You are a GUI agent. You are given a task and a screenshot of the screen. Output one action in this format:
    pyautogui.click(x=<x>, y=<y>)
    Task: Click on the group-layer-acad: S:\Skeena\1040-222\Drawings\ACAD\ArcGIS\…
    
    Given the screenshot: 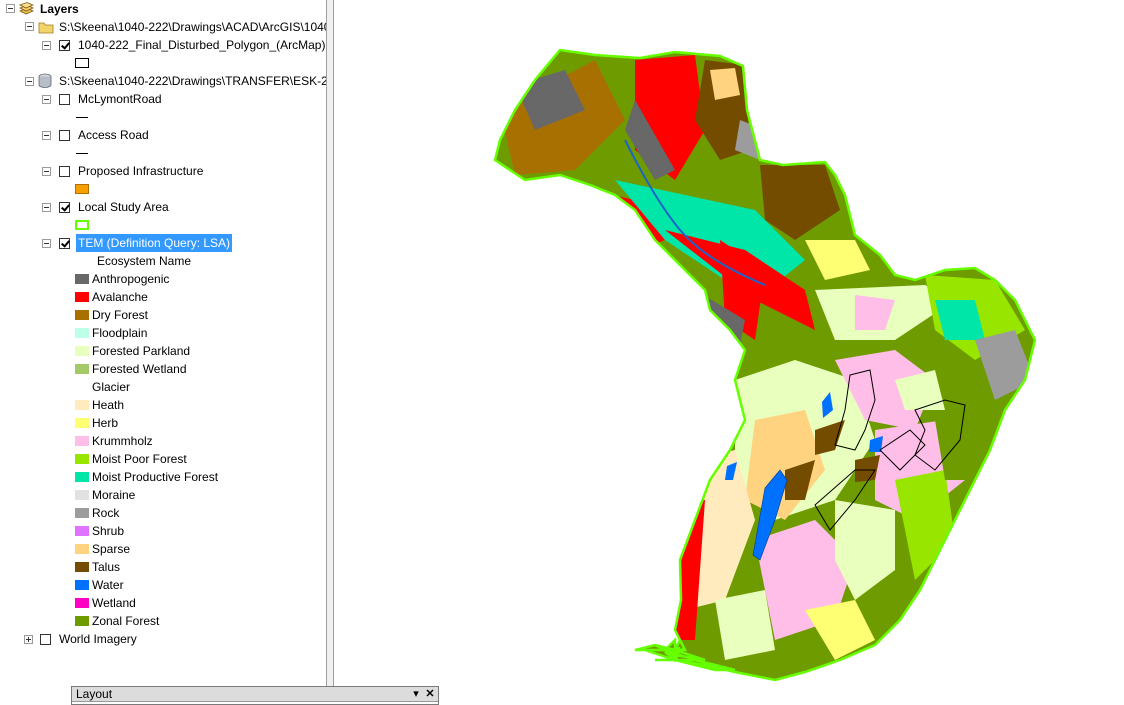 What is the action you would take?
    pyautogui.click(x=163, y=27)
    